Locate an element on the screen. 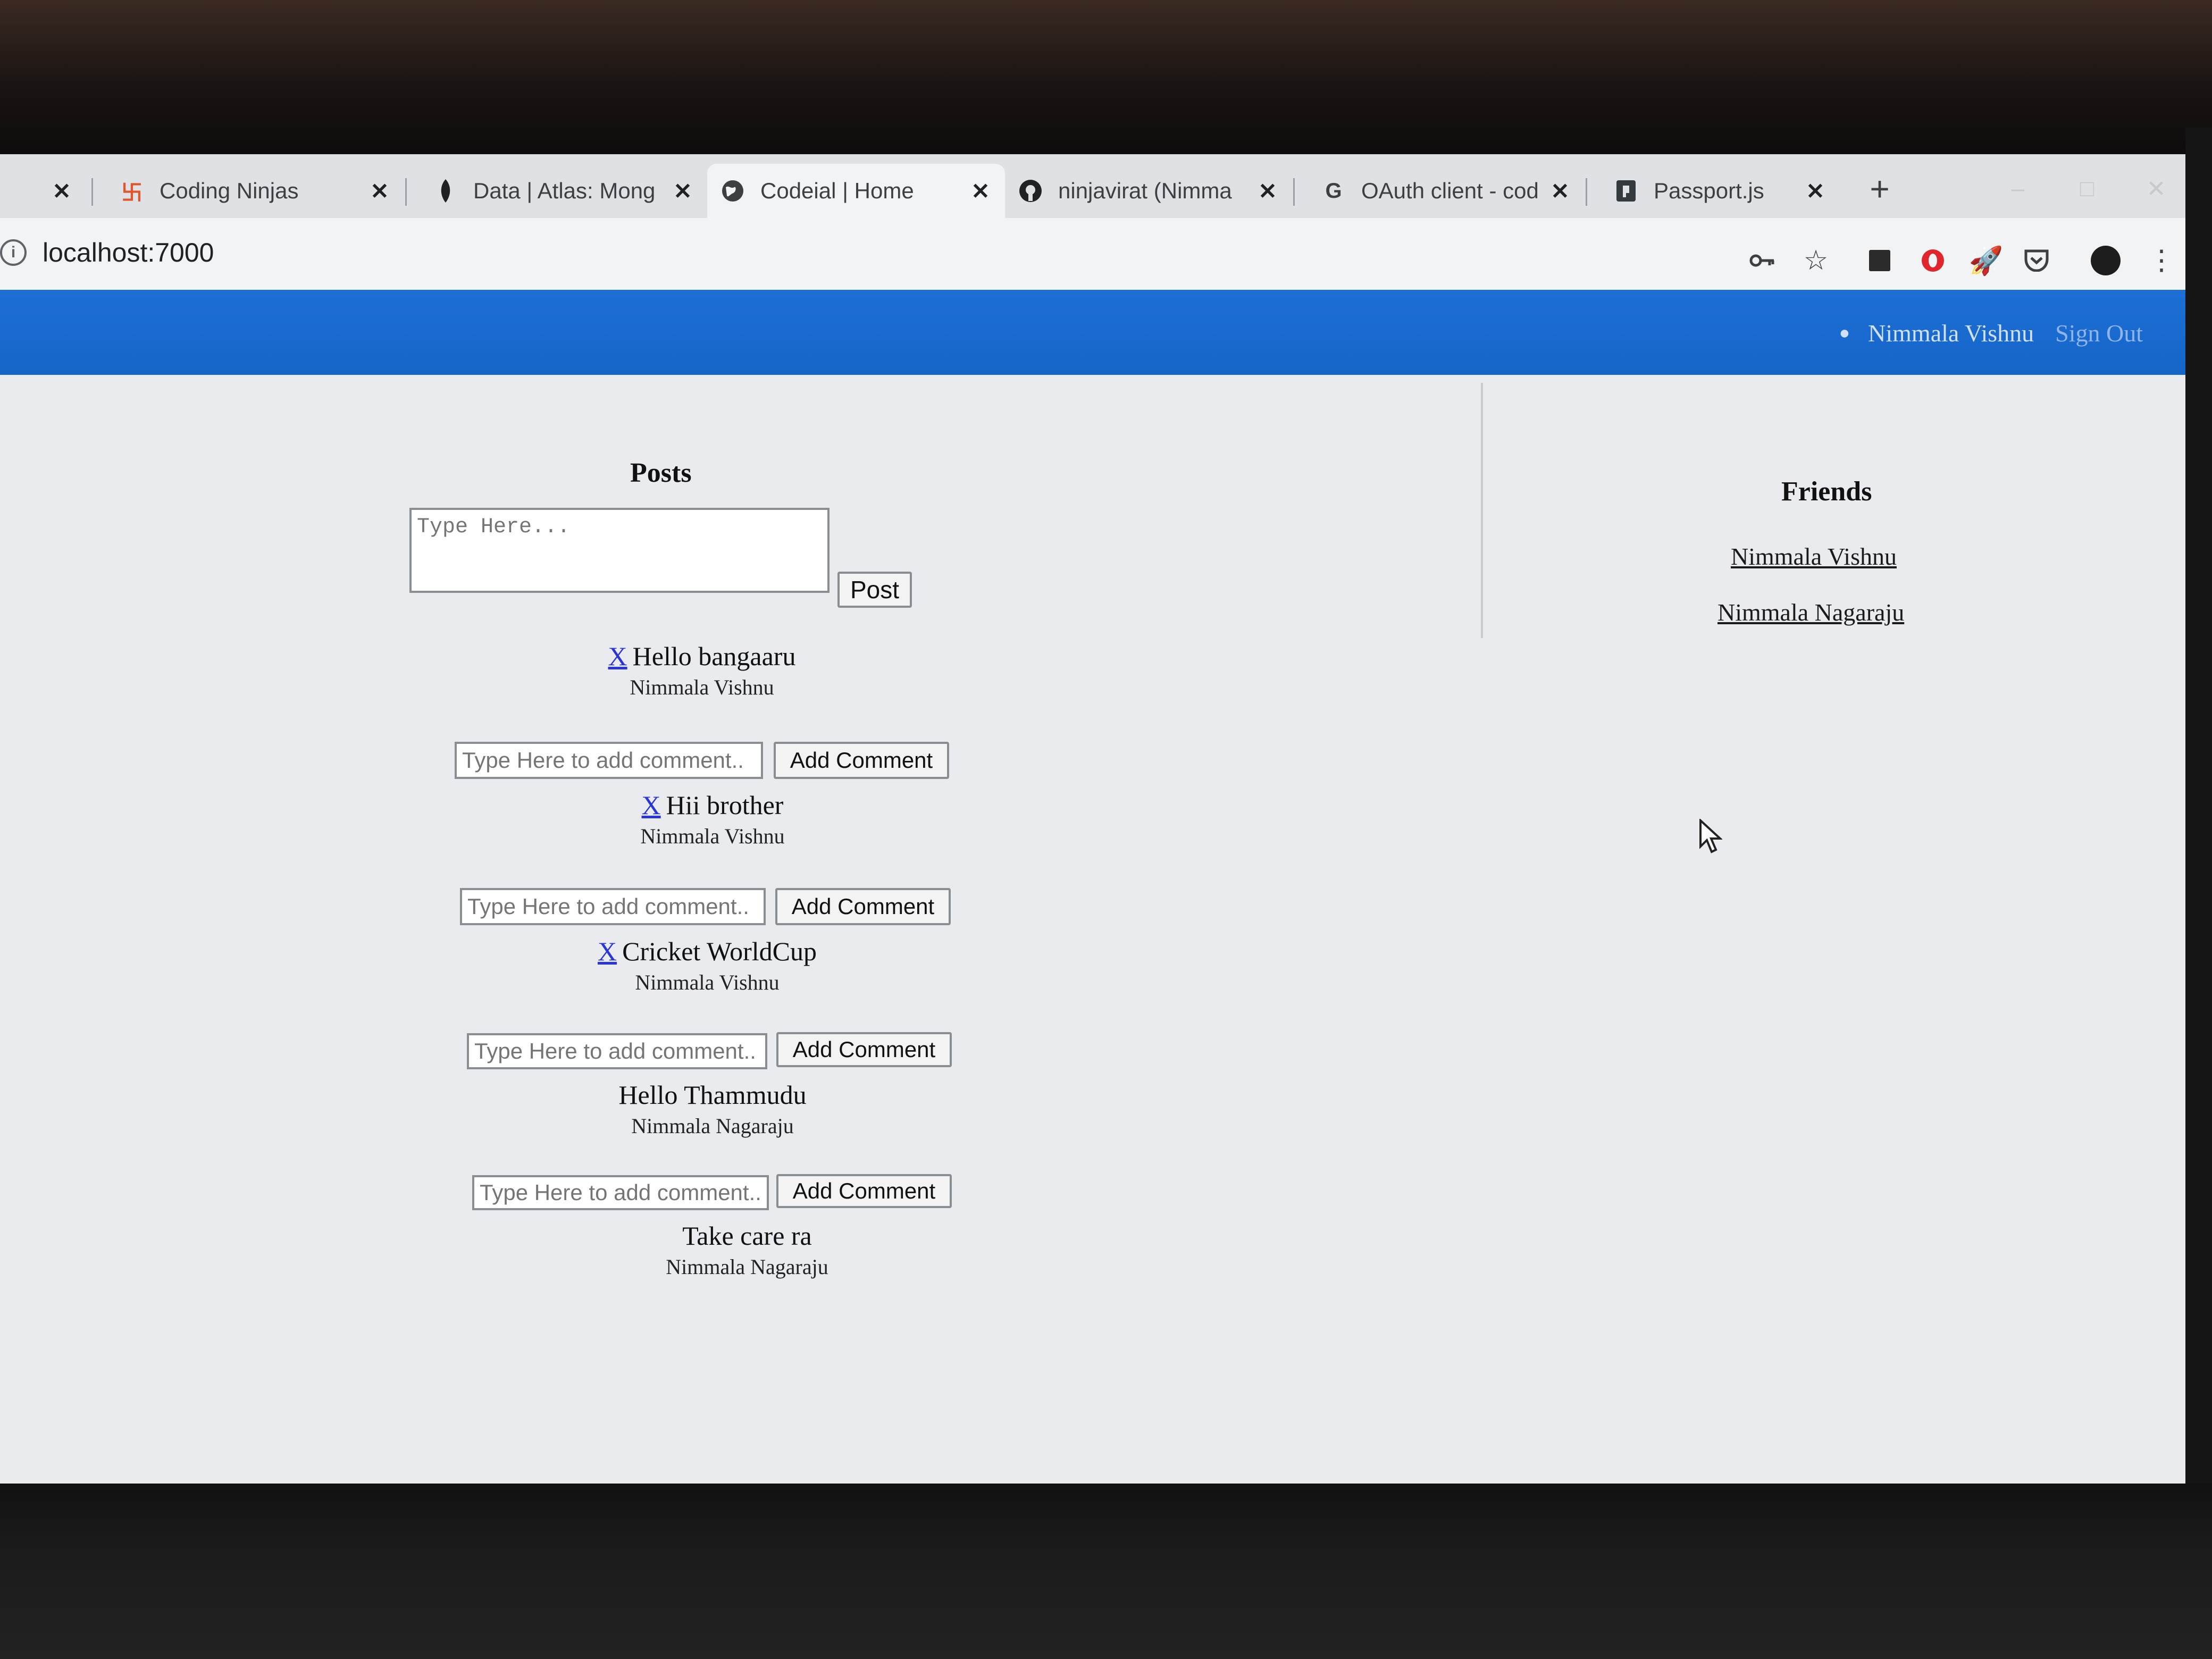 This screenshot has height=1659, width=2212. tab-label: Passport.js is located at coordinates (1709, 190).